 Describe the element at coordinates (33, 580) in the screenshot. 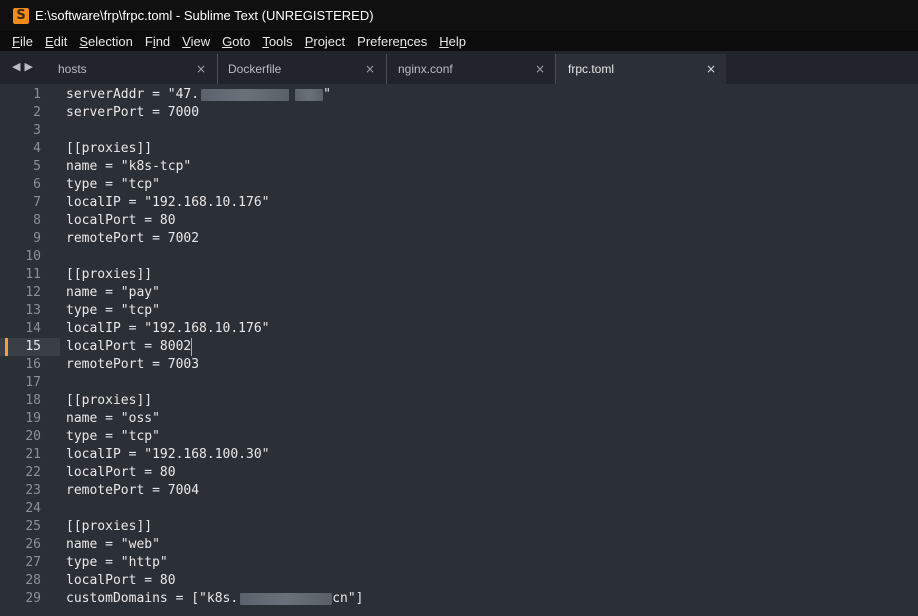

I see `line-number: 28` at that location.